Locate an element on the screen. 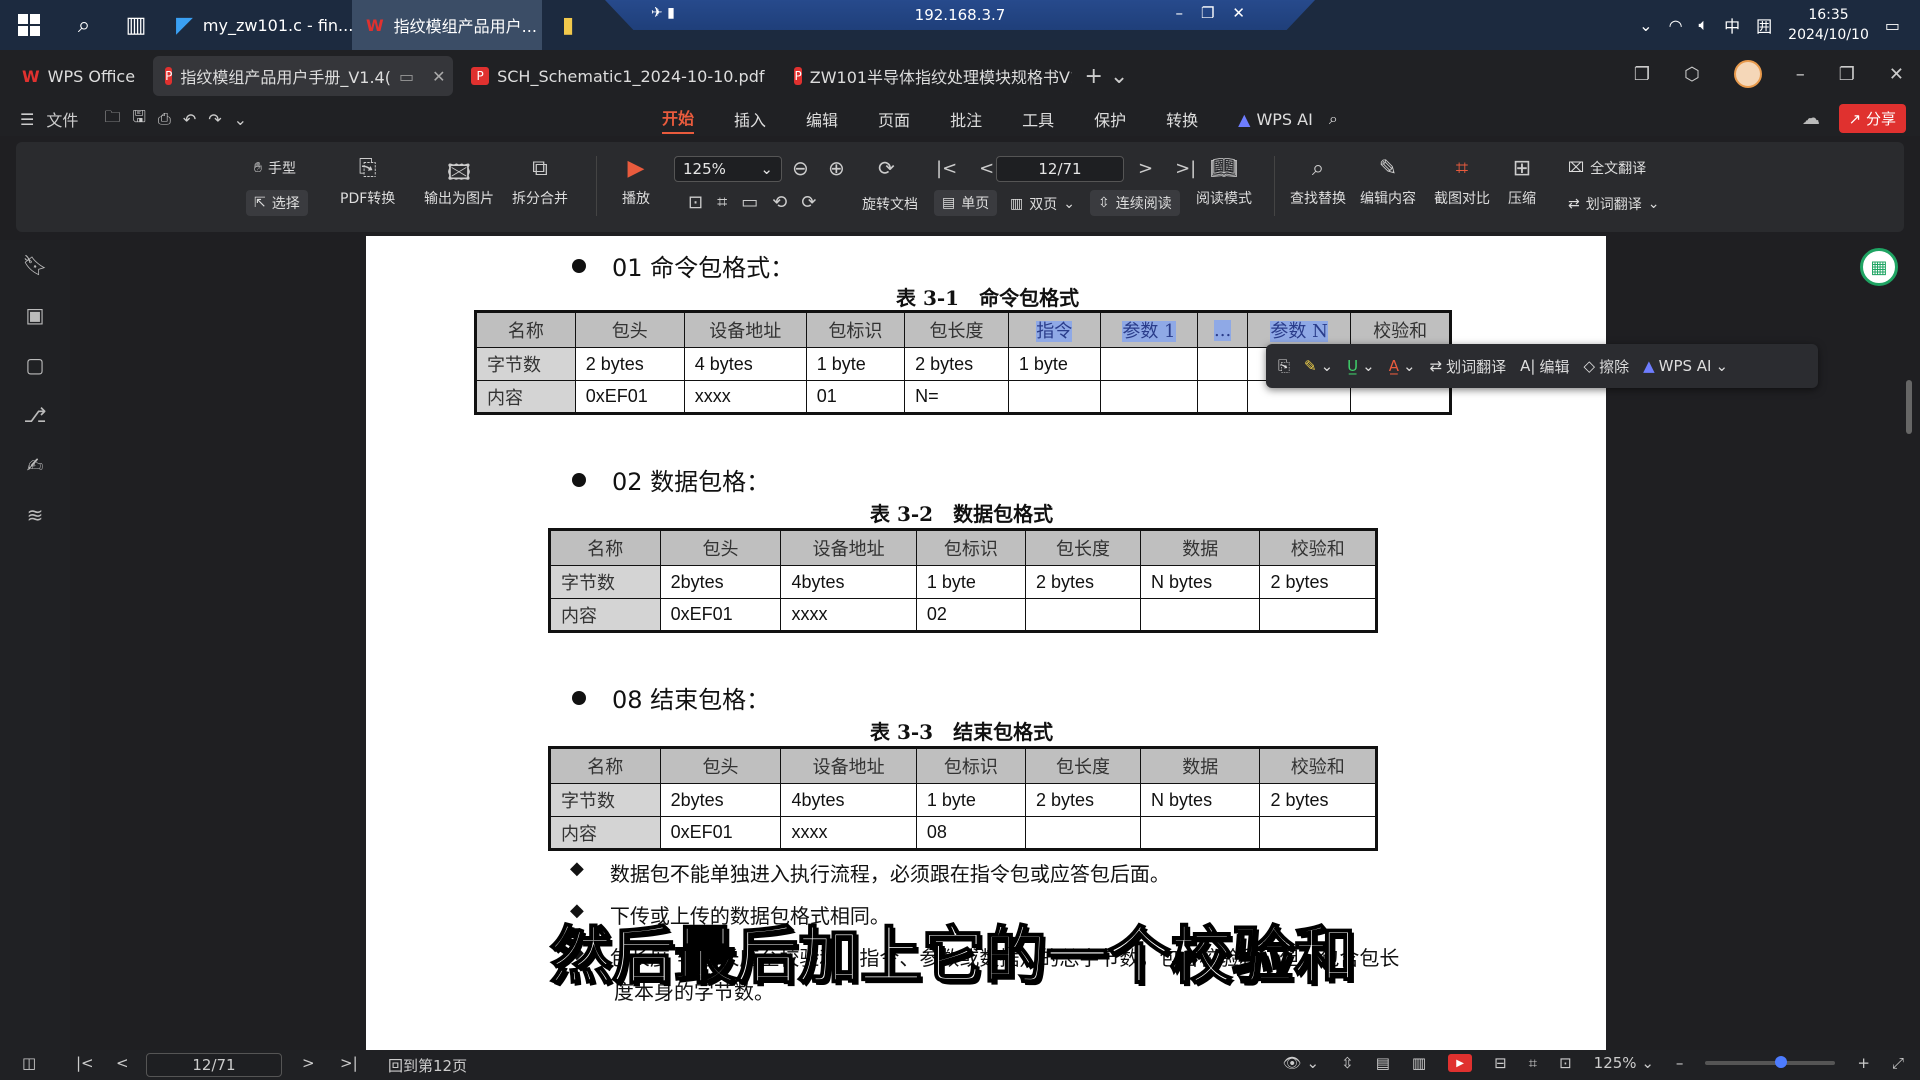 This screenshot has width=1920, height=1080. page-number-input: 12/71 is located at coordinates (1060, 169).